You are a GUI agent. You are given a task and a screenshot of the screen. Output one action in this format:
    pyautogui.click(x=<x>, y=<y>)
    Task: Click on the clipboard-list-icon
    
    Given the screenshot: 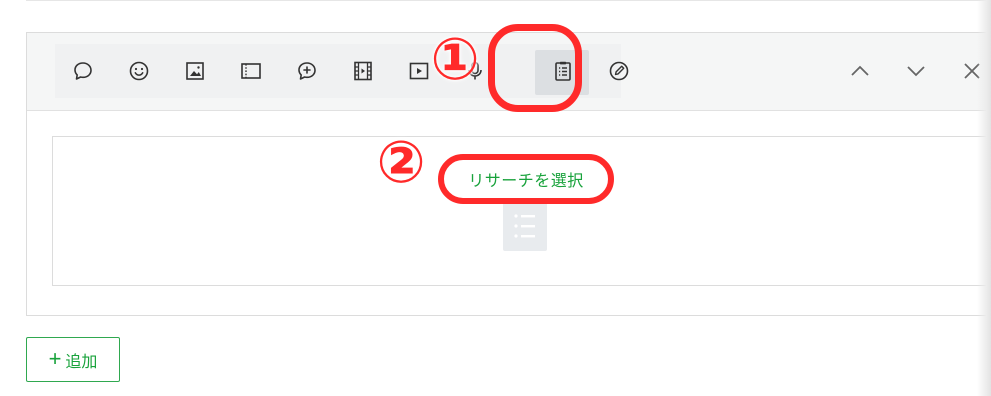 What is the action you would take?
    pyautogui.click(x=563, y=71)
    